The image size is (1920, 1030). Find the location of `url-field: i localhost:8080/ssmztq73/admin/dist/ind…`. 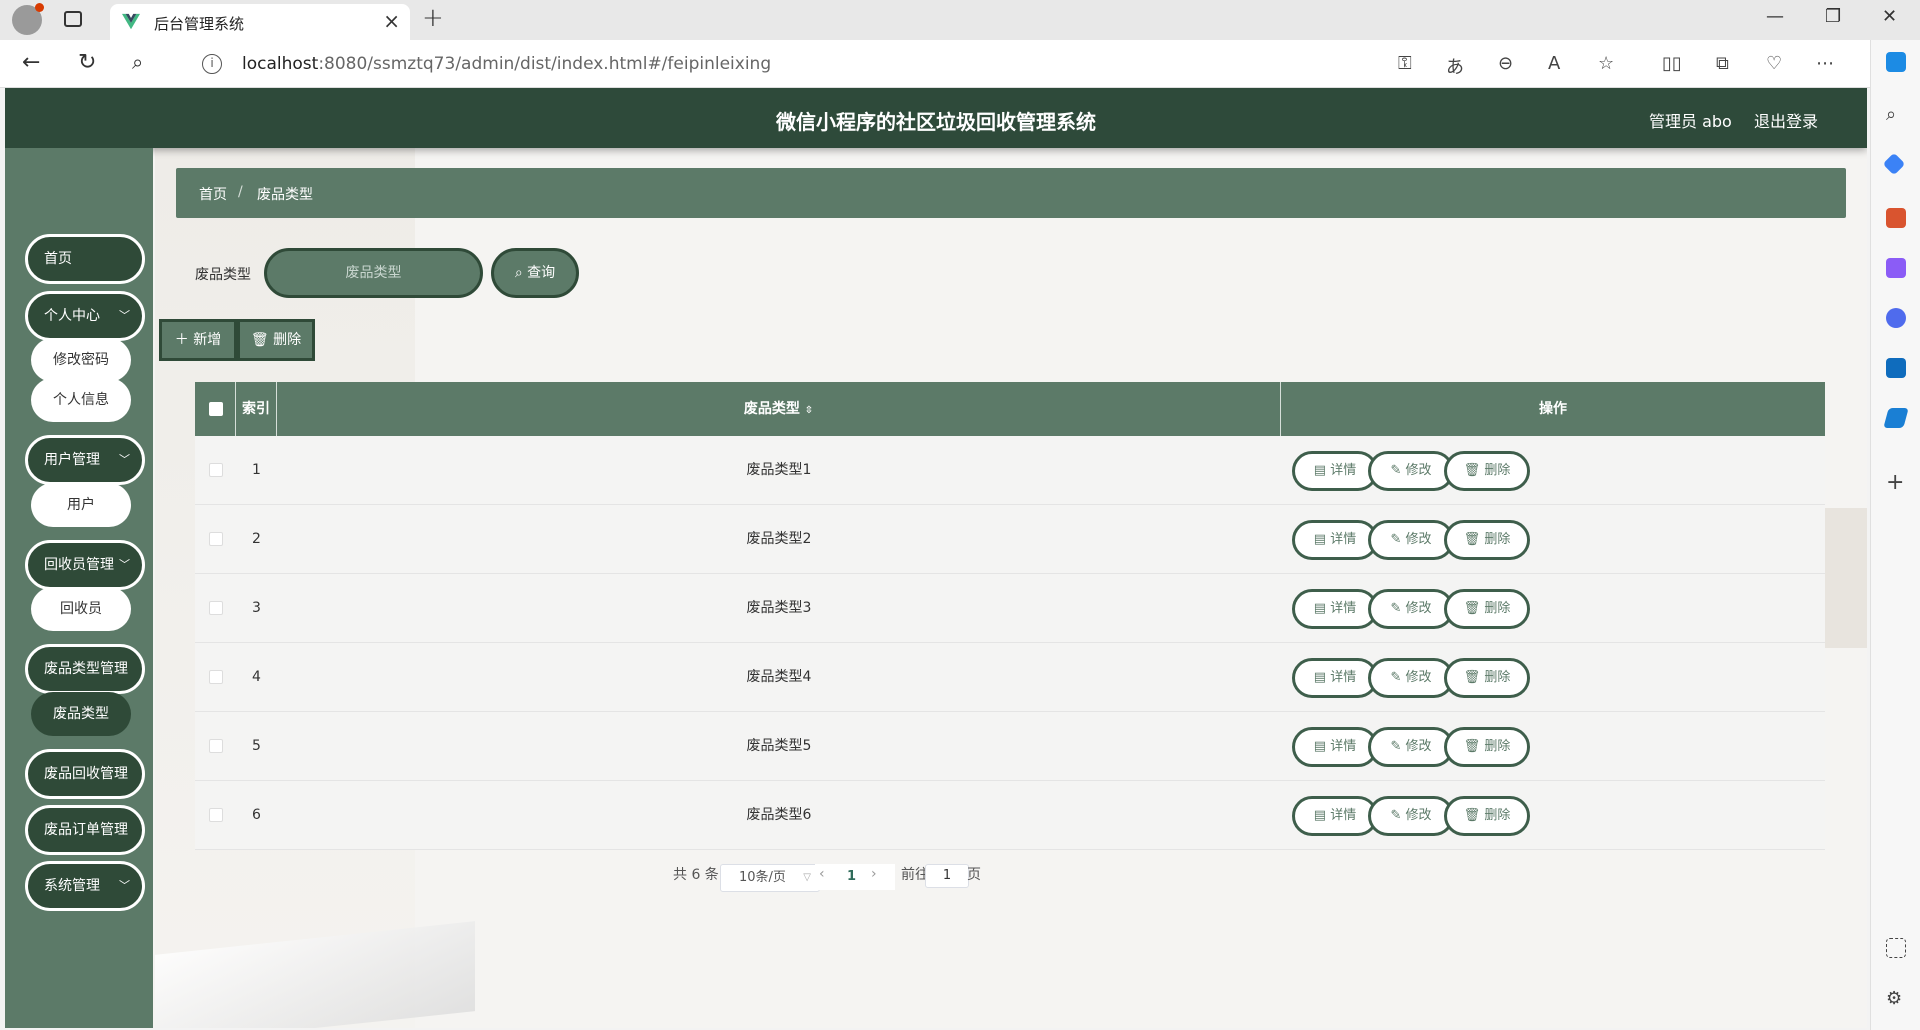

url-field: i localhost:8080/ssmztq73/admin/dist/ind… is located at coordinates (895, 64).